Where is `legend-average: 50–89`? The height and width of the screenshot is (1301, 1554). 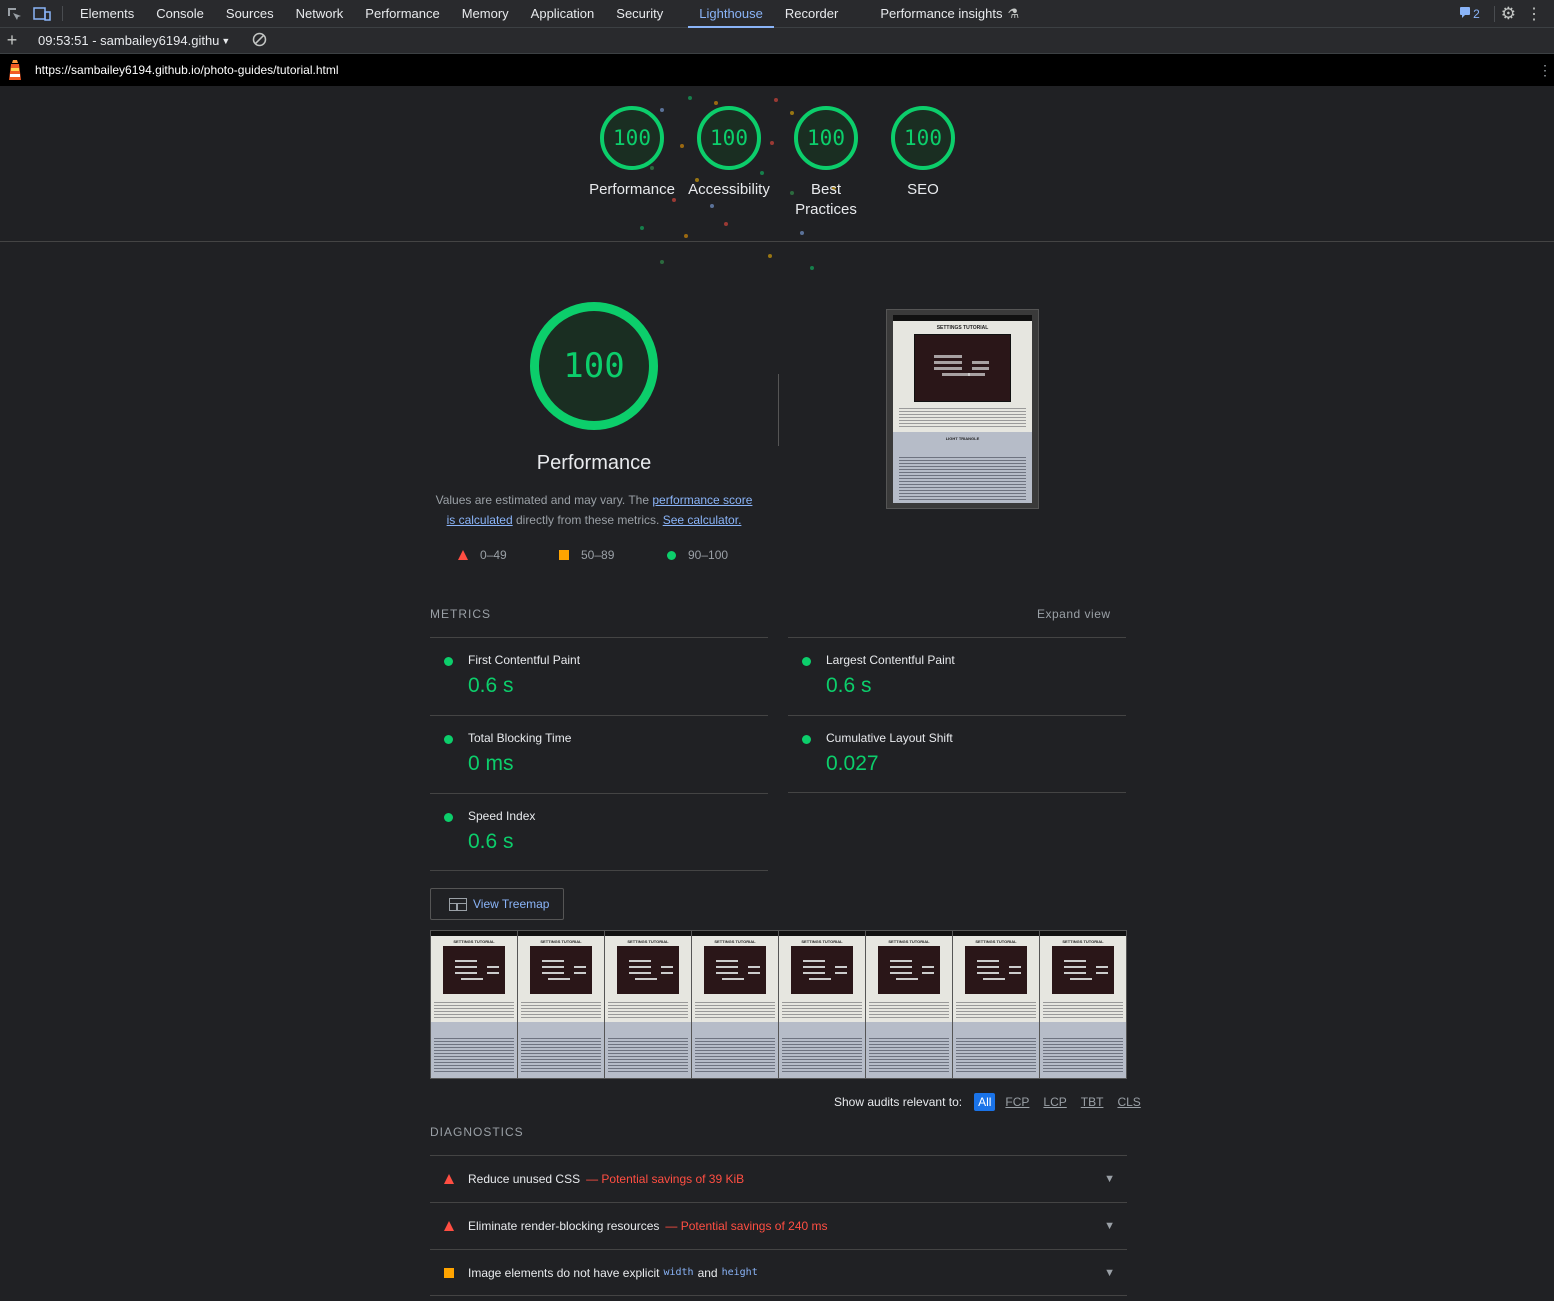 legend-average: 50–89 is located at coordinates (586, 555).